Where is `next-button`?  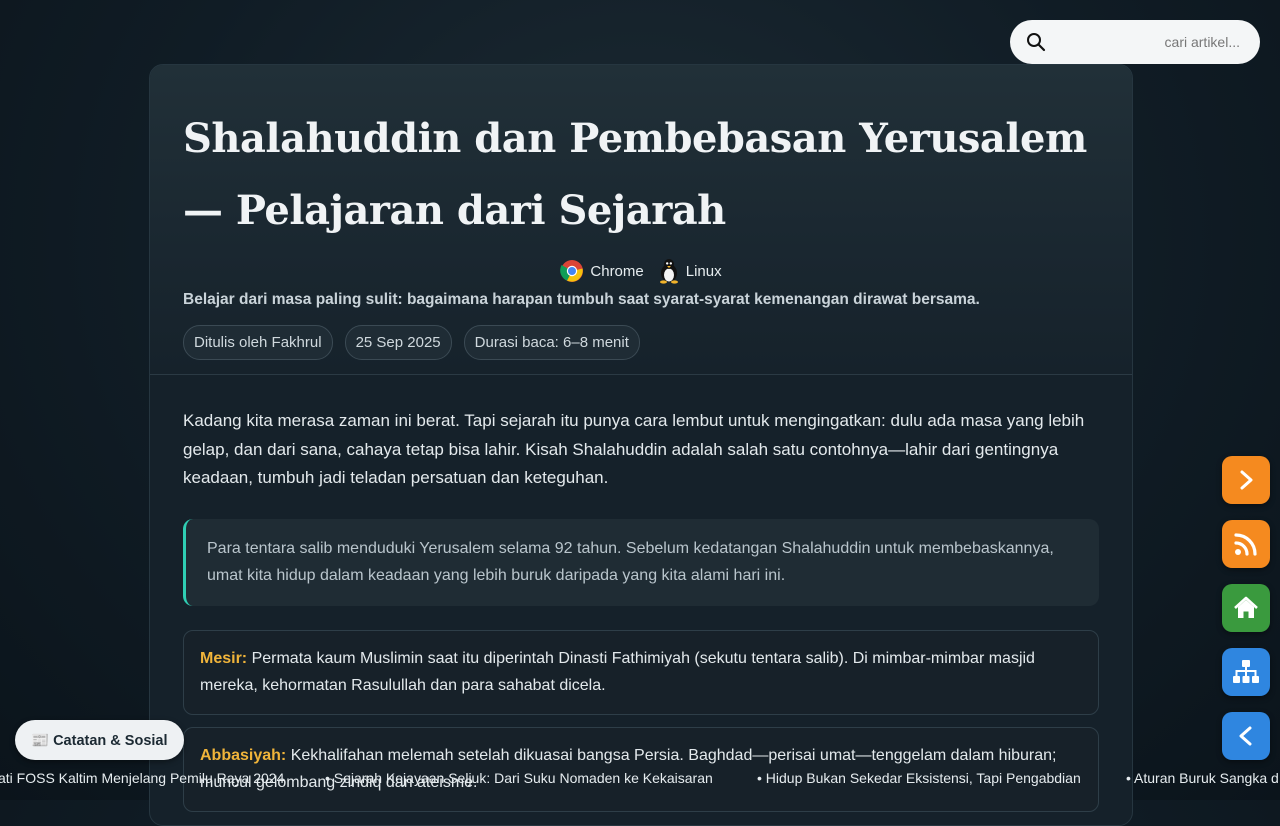 next-button is located at coordinates (1246, 480).